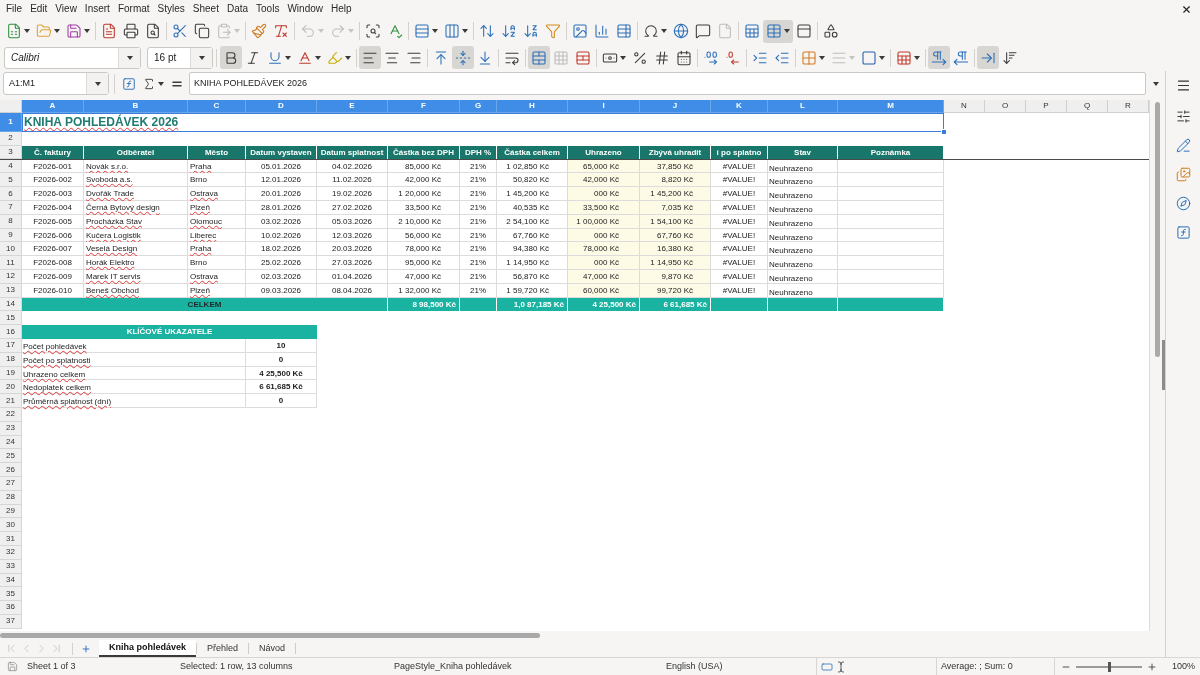 This screenshot has width=1200, height=675. I want to click on sheet-icon, so click(752, 31).